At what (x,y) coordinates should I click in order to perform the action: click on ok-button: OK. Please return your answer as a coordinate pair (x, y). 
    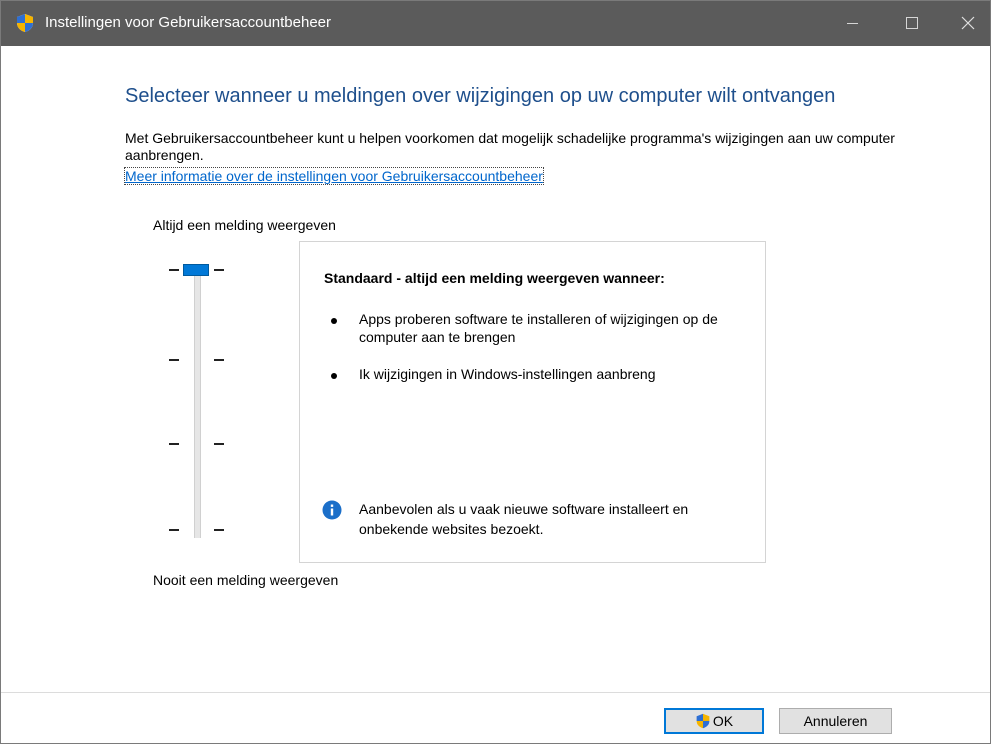
    Looking at the image, I should click on (714, 721).